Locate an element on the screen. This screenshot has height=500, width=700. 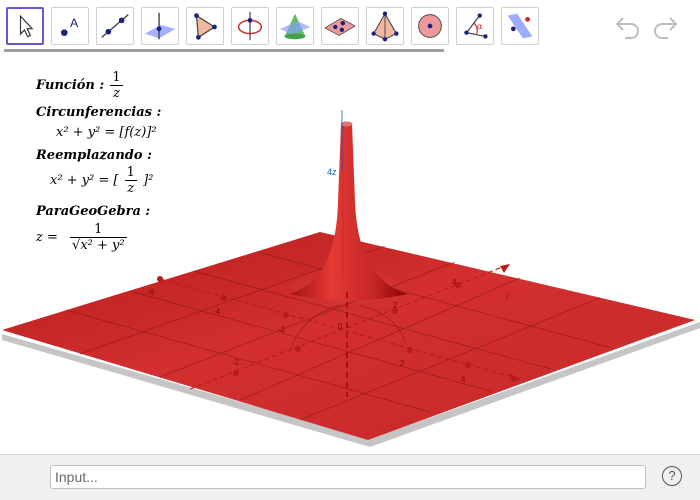
undo-icon is located at coordinates (627, 28).